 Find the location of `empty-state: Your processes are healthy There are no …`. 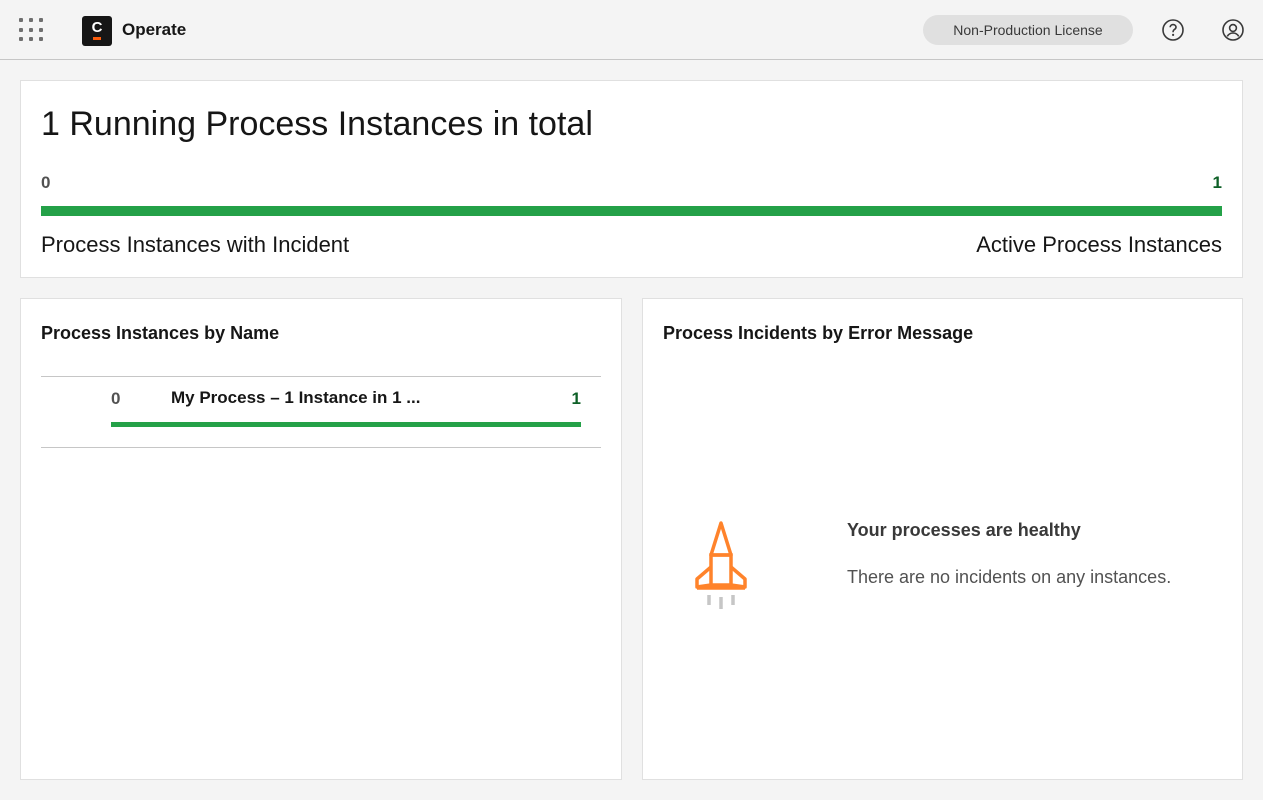

empty-state: Your processes are healthy There are no … is located at coordinates (951, 567).